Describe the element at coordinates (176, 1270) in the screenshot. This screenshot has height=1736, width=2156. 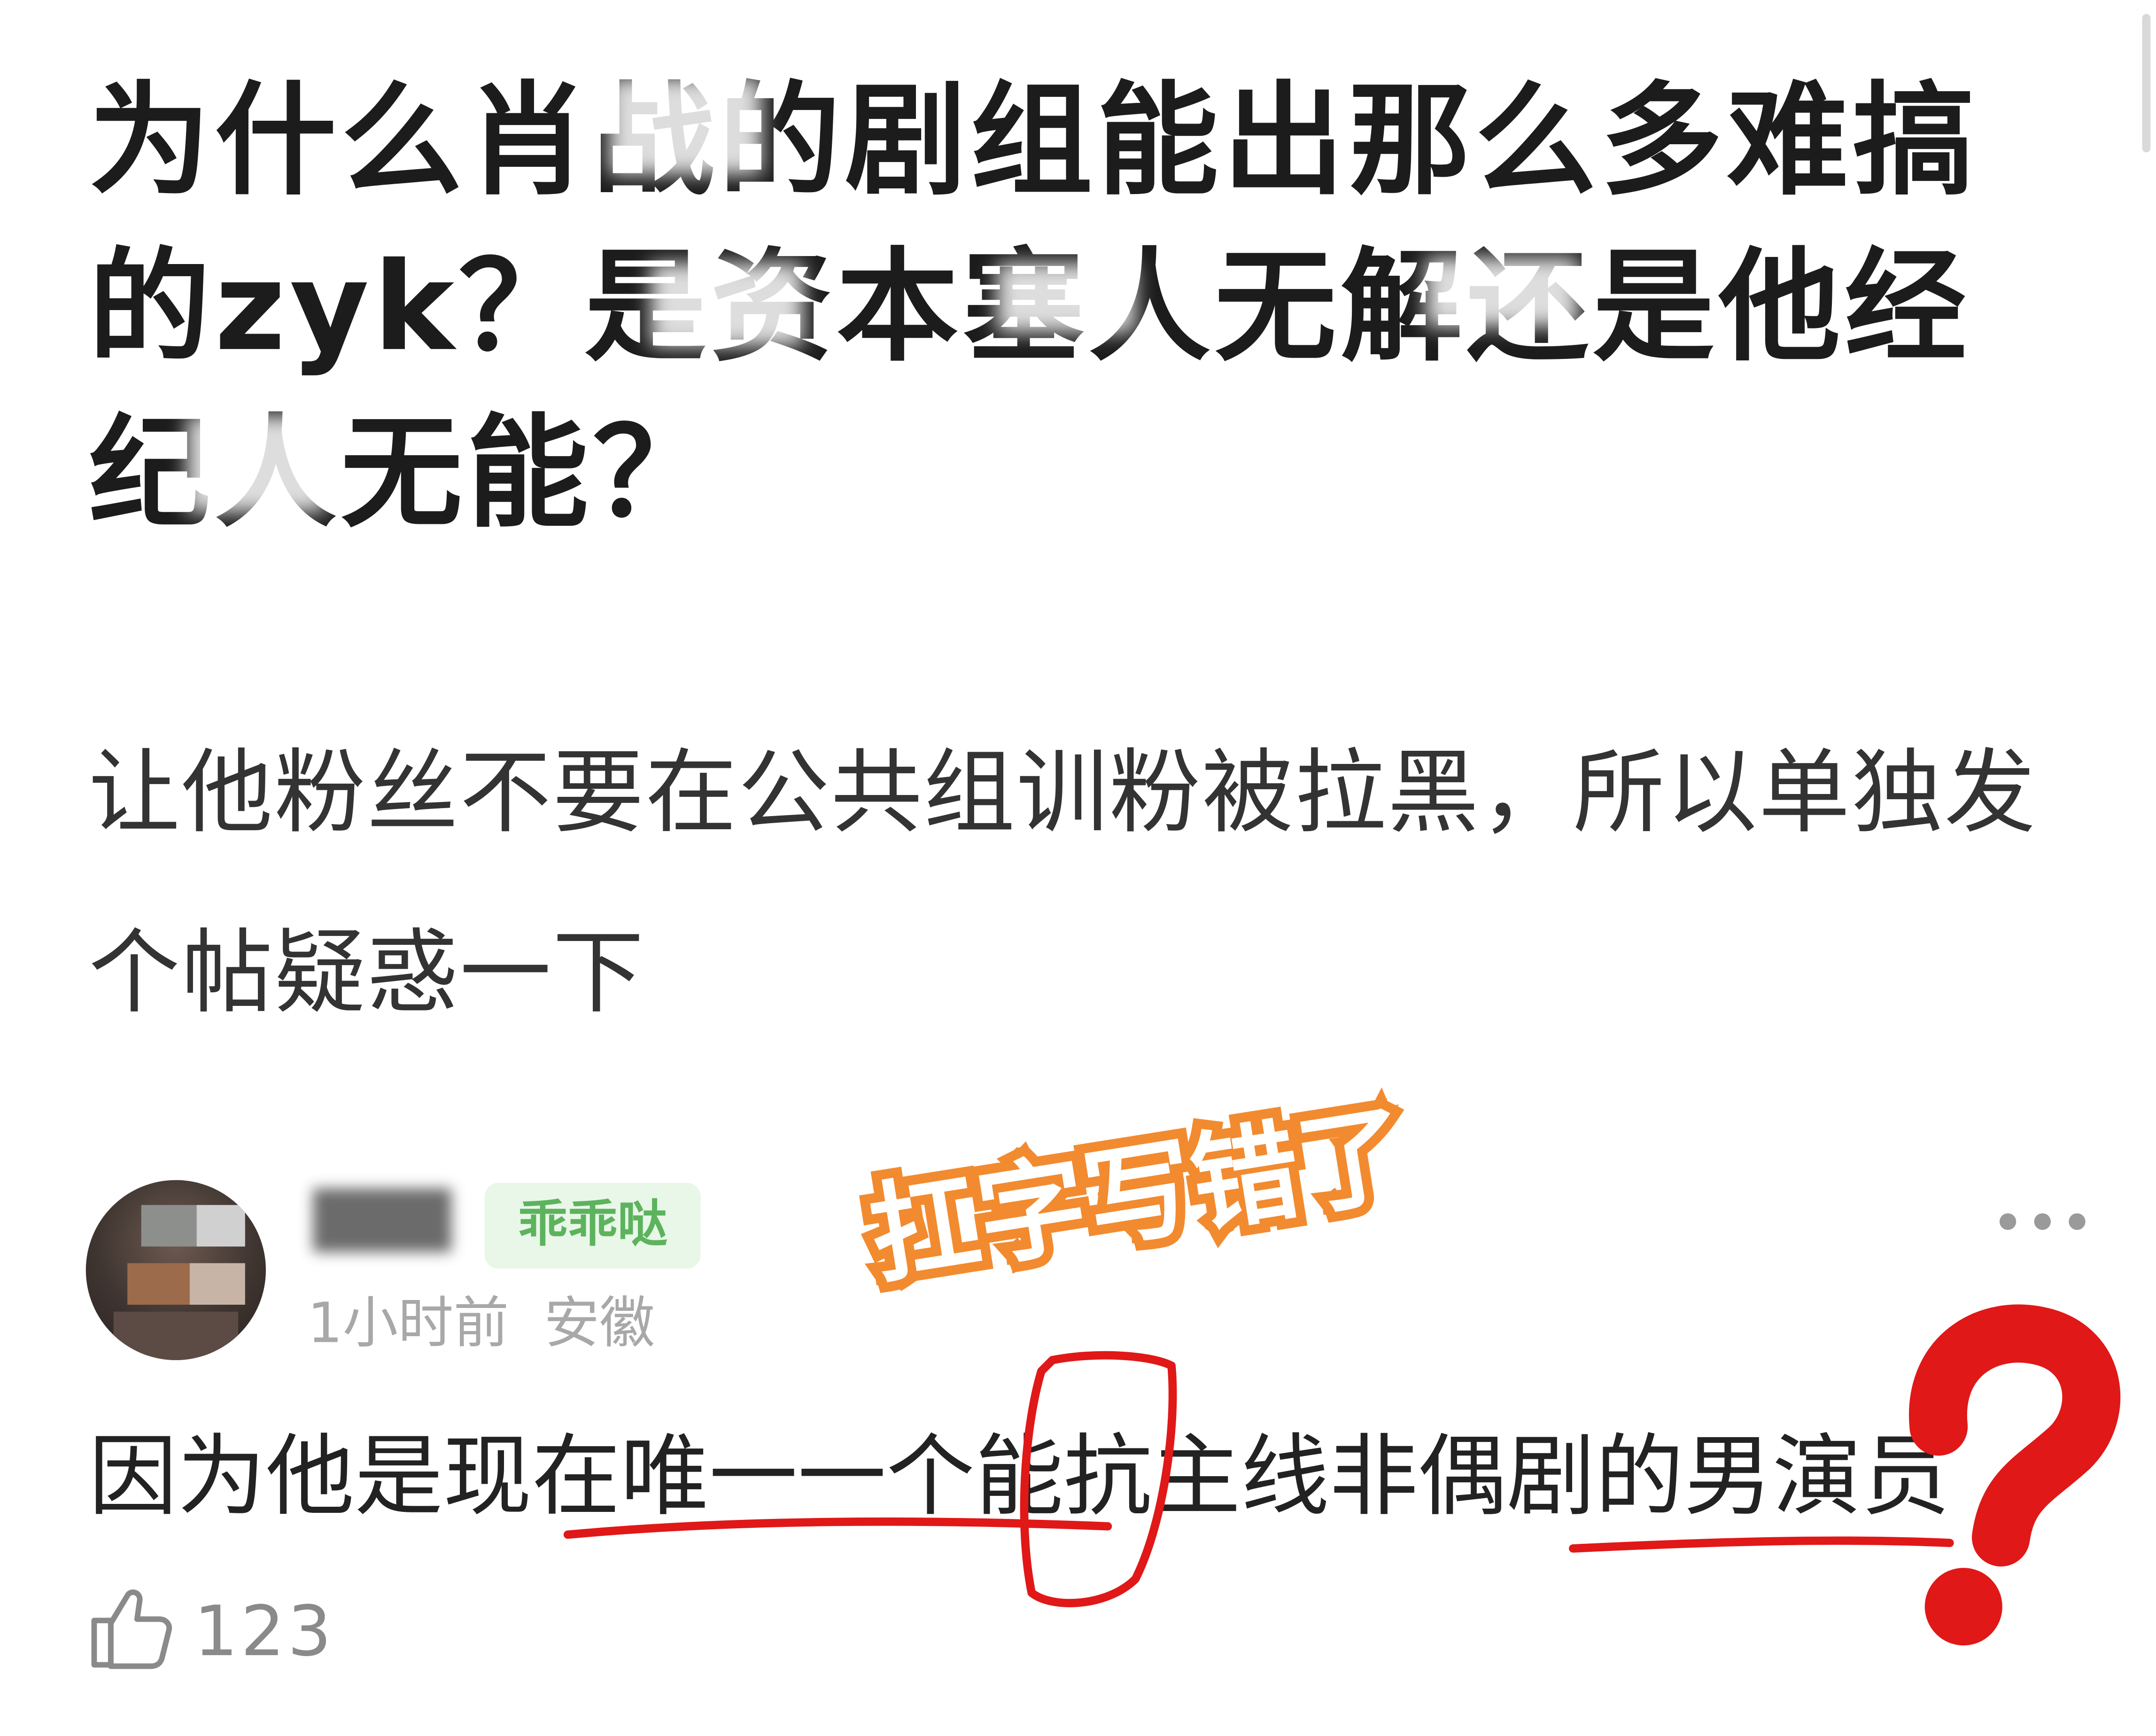
I see `user-avatar` at that location.